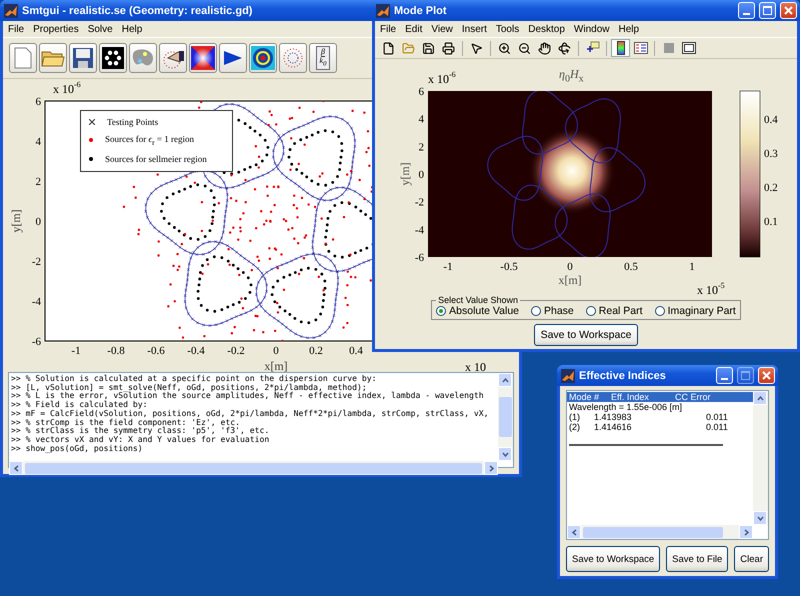  Describe the element at coordinates (475, 367) in the screenshot. I see `axis-exponent-label: x 10` at that location.